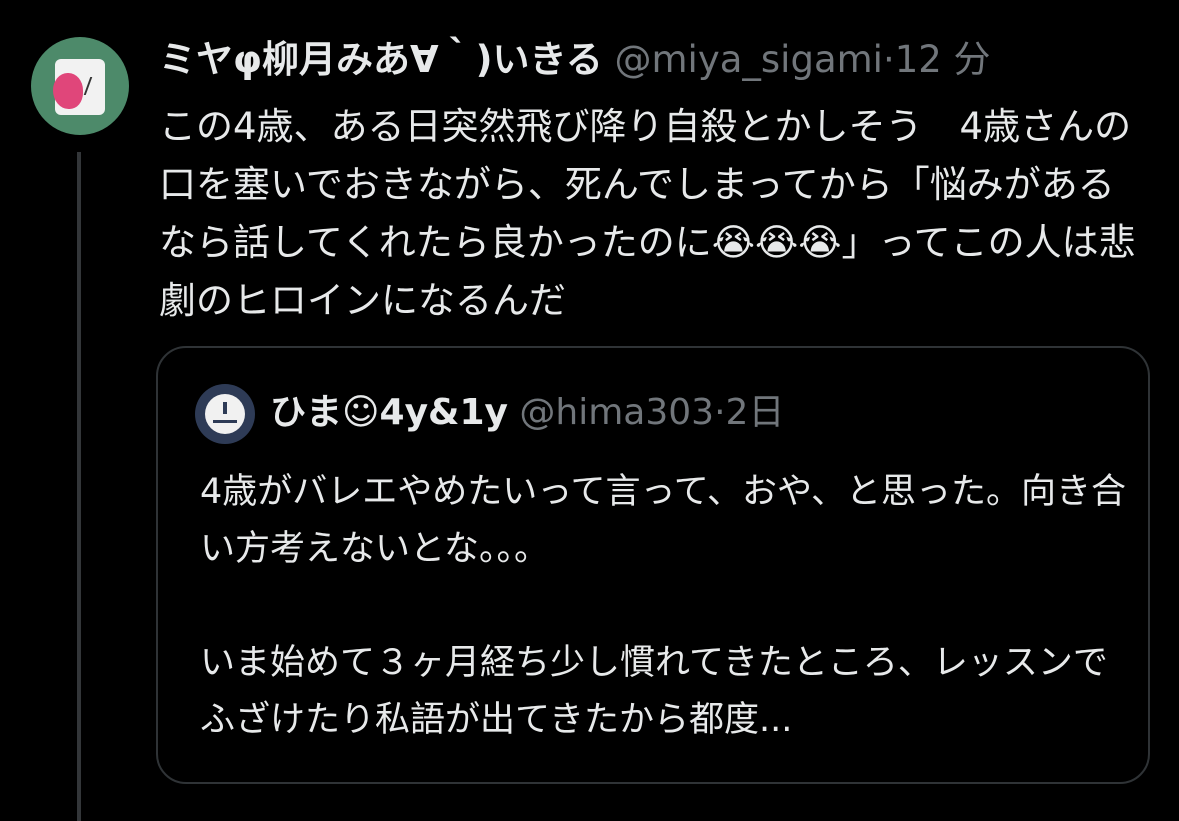 This screenshot has width=1179, height=821. I want to click on quote-avatar, so click(225, 414).